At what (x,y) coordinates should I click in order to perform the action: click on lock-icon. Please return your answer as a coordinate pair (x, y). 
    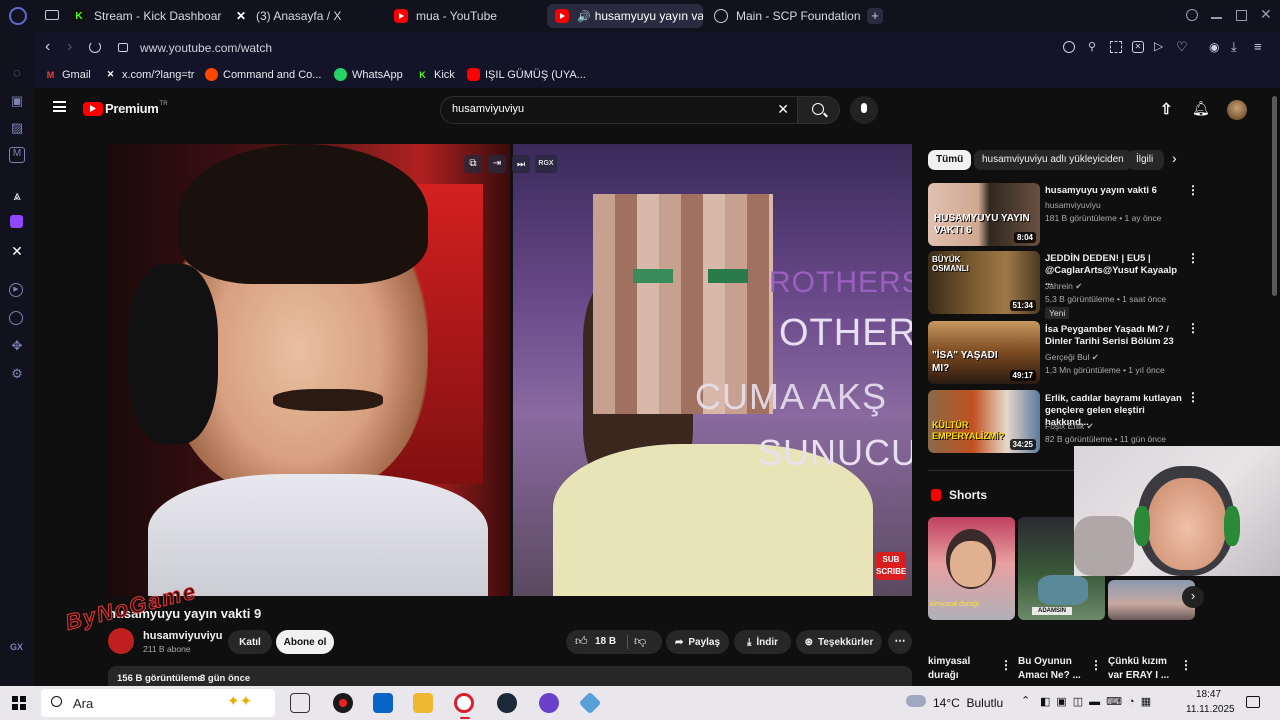
    Looking at the image, I should click on (123, 47).